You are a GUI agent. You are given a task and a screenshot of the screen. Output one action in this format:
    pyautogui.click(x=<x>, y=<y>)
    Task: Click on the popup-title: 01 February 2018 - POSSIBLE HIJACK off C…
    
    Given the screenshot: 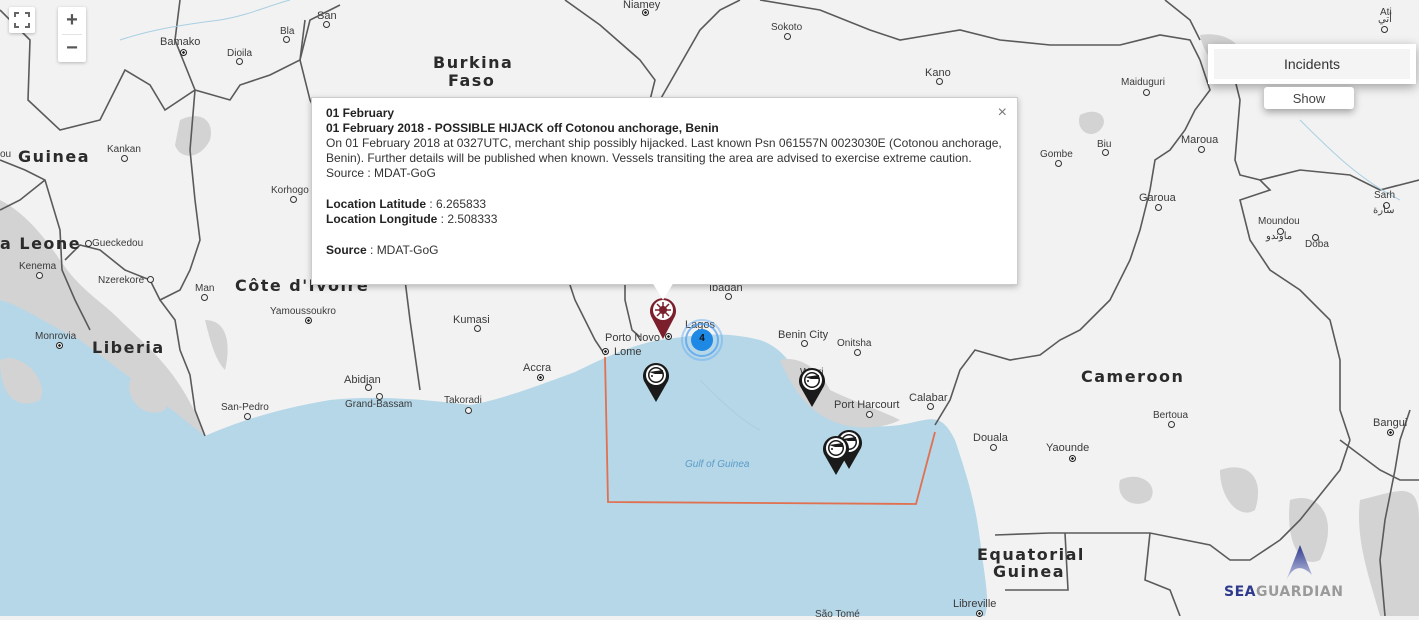 What is the action you would take?
    pyautogui.click(x=522, y=128)
    